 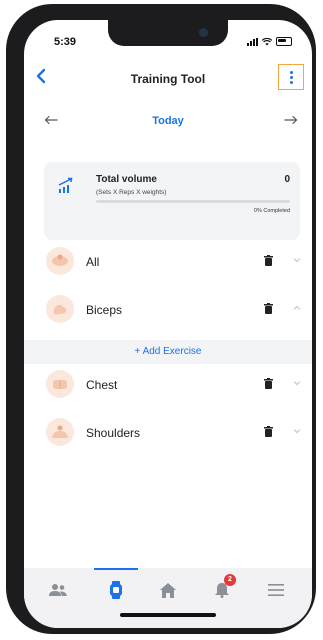 I want to click on muscle-label: All, so click(x=93, y=262).